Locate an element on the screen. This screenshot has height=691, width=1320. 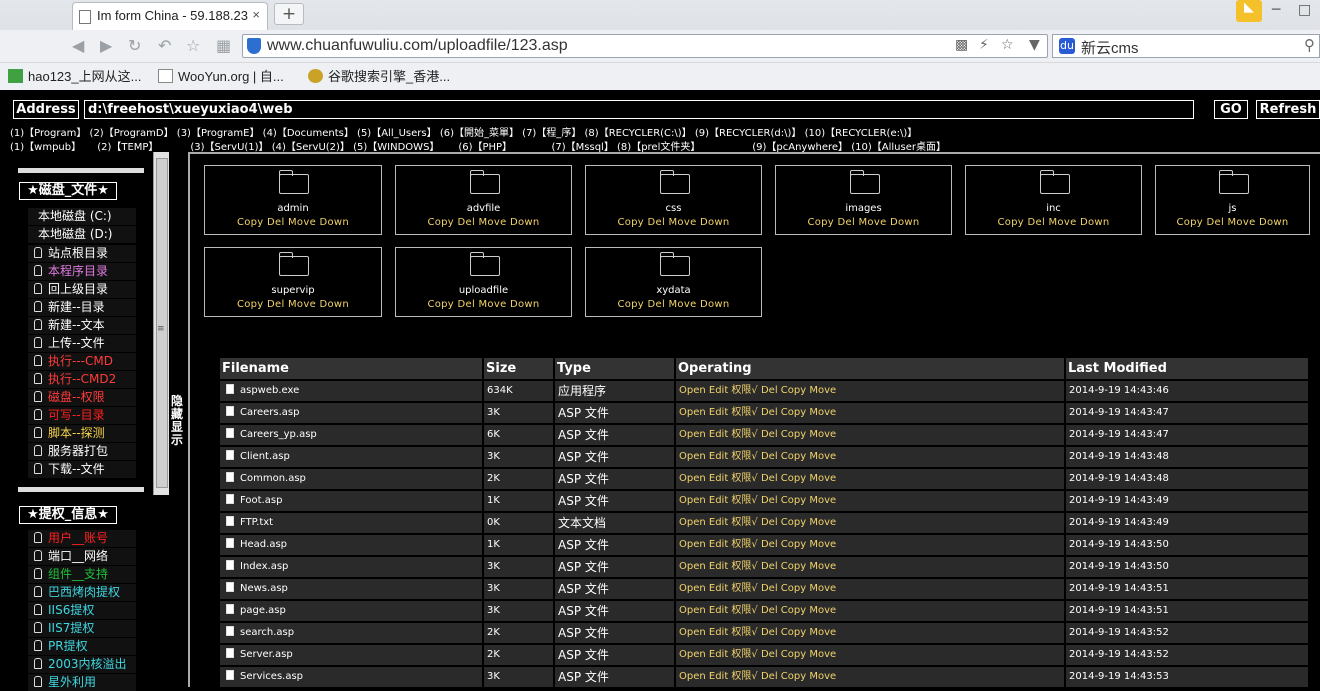
sidebar-item: 巴西烤肉提权 is located at coordinates (82, 592).